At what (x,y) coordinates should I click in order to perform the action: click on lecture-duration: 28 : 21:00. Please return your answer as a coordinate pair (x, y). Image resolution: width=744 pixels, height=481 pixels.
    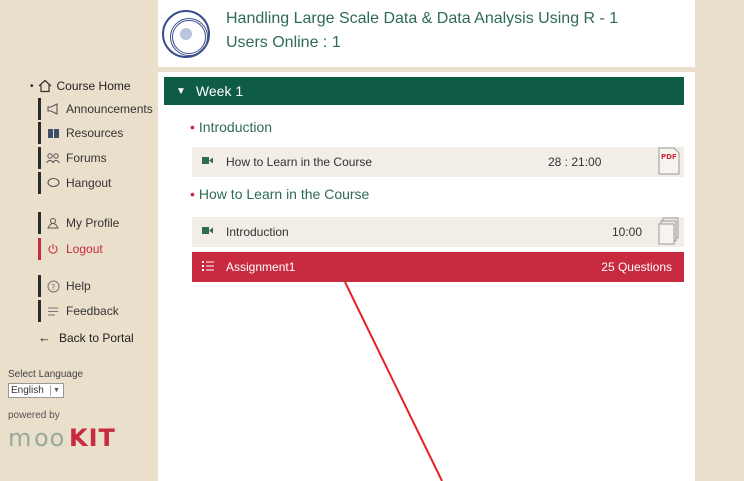
    Looking at the image, I should click on (575, 162).